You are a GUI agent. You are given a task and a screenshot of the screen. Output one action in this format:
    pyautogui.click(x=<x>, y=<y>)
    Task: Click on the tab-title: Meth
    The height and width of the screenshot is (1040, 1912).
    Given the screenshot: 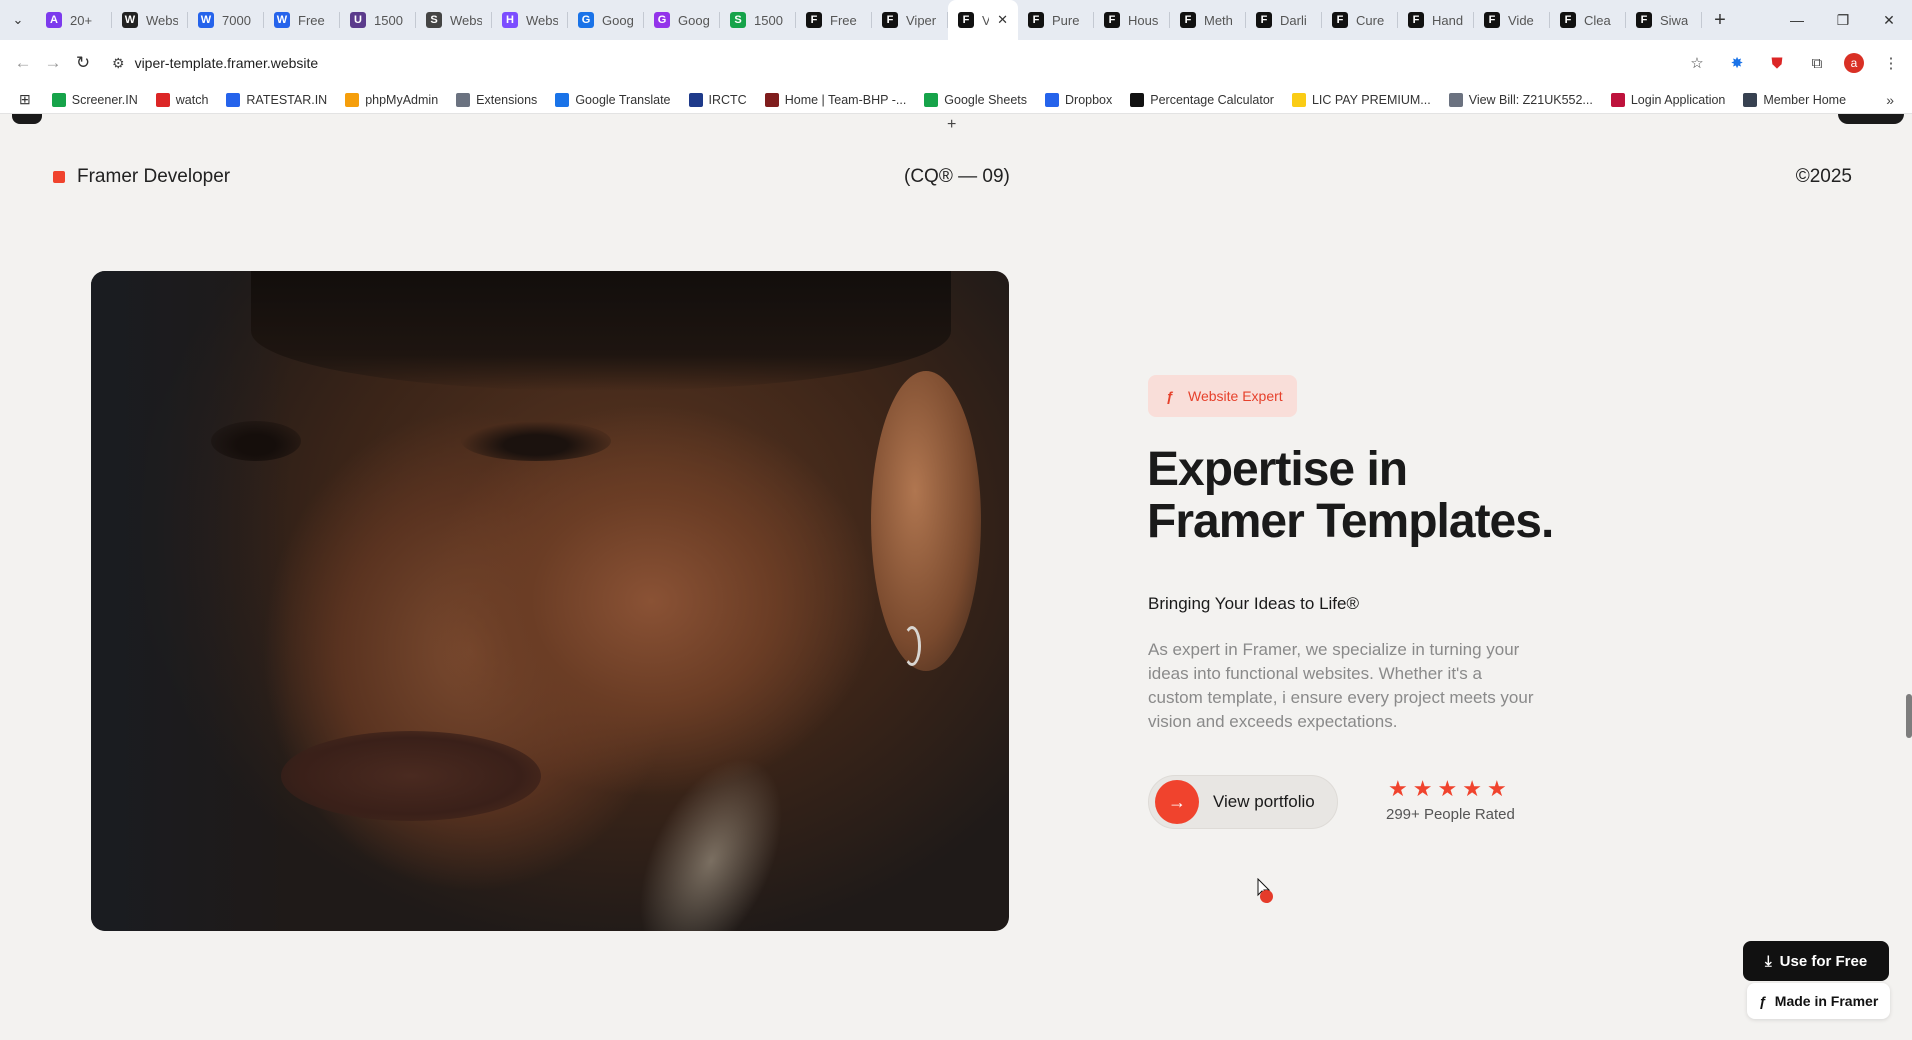 What is the action you would take?
    pyautogui.click(x=1218, y=20)
    